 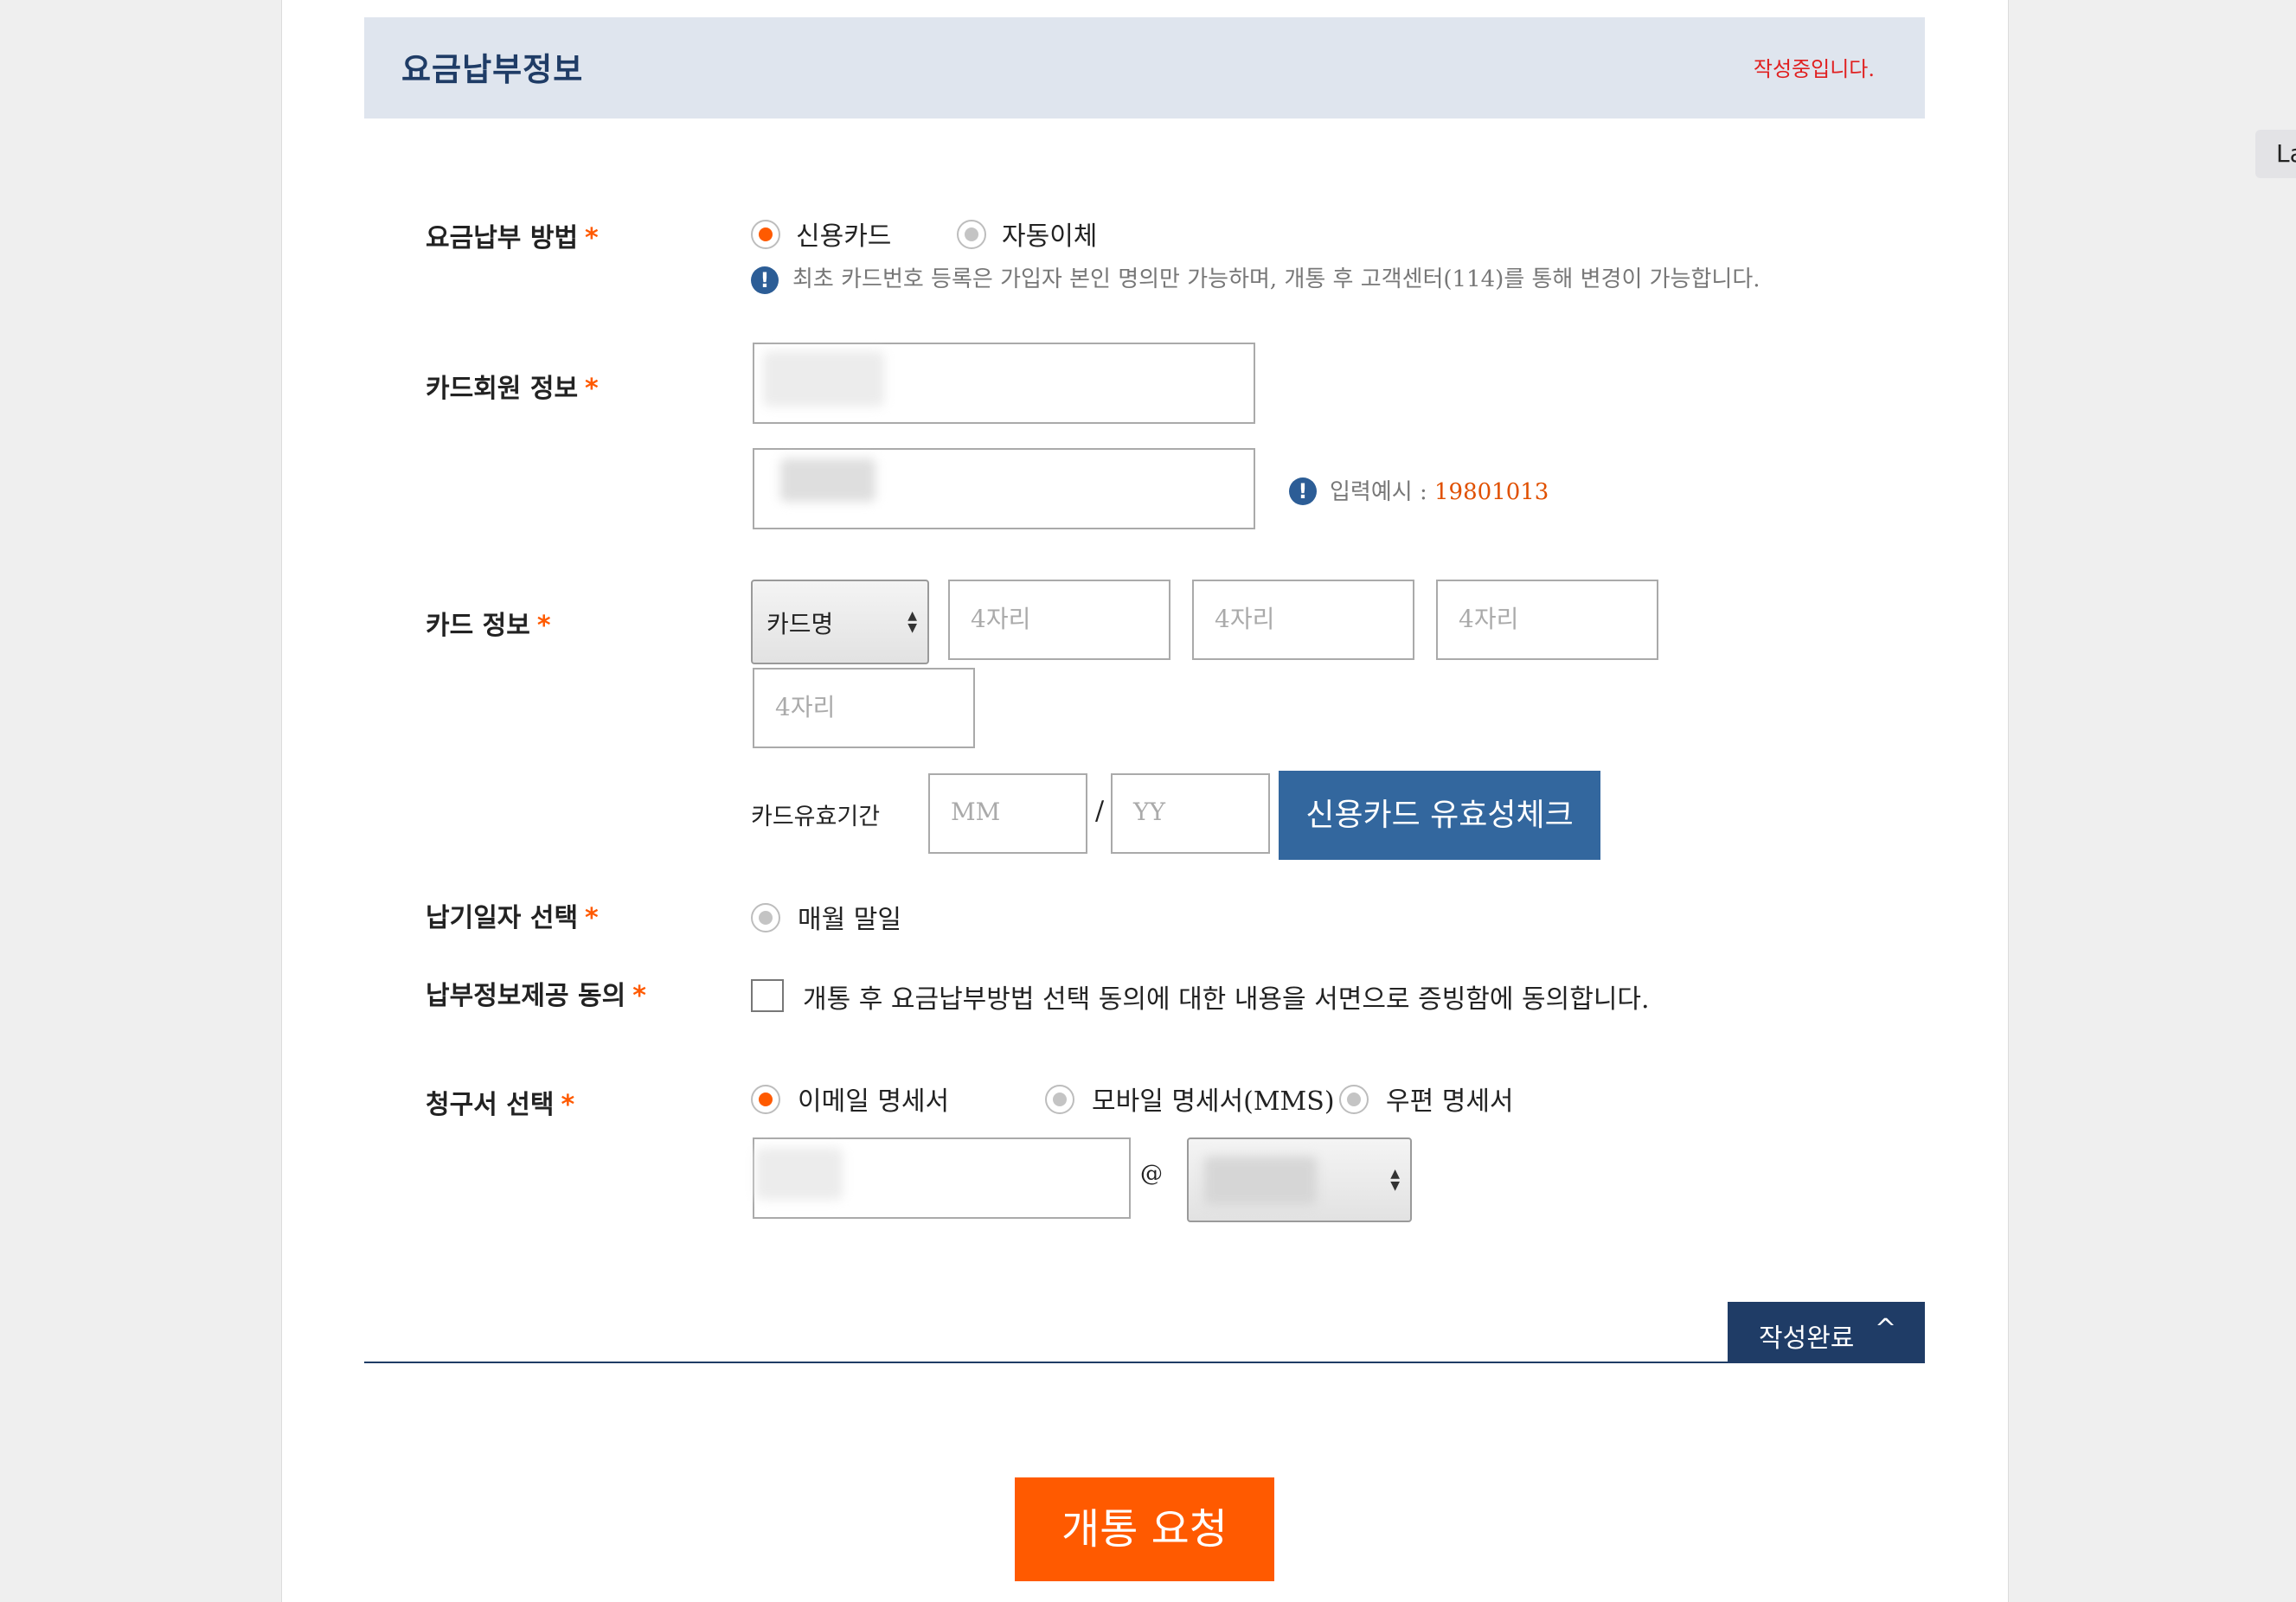 What do you see at coordinates (1439, 492) in the screenshot?
I see `birth-hint: 입력예시 : 19801013` at bounding box center [1439, 492].